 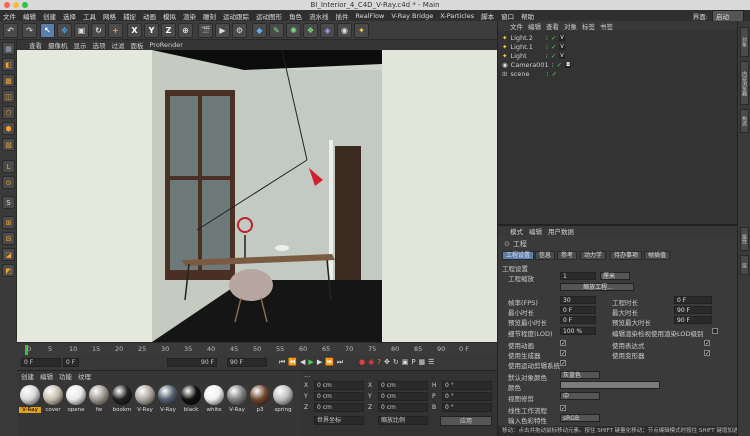 I want to click on object-row-scene: ⊞ scene ⁝ ✓, so click(x=529, y=73).